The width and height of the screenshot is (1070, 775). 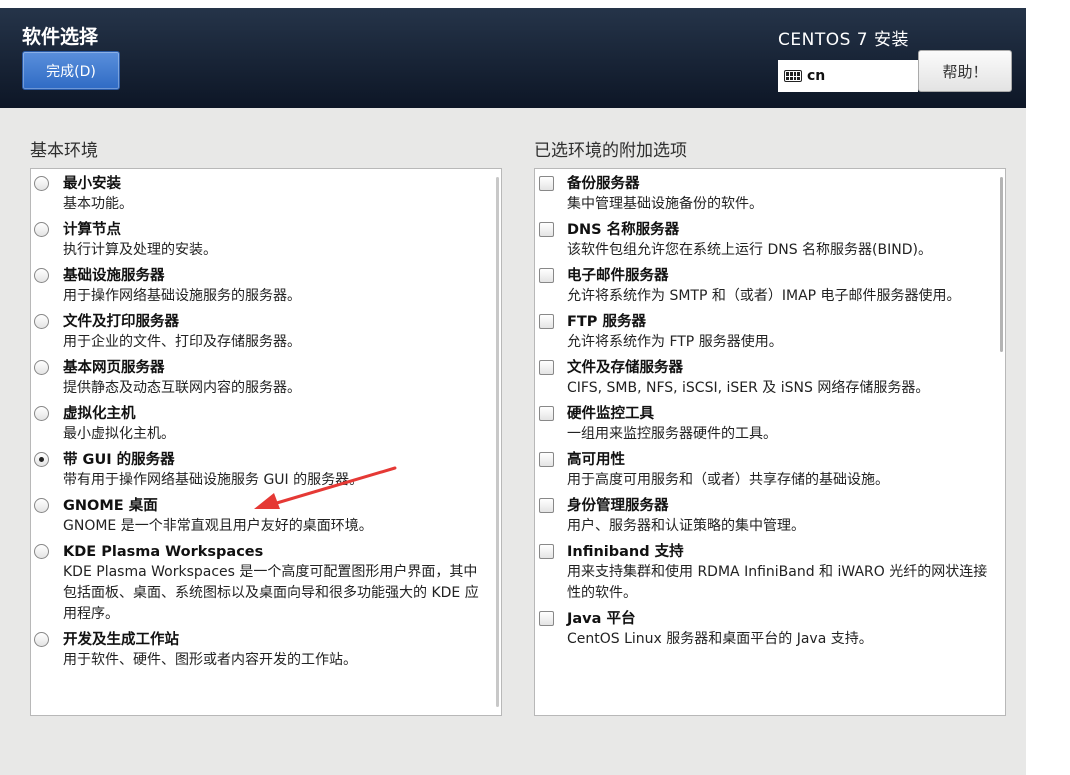 What do you see at coordinates (114, 368) in the screenshot?
I see `option-name: 基本网页服务器` at bounding box center [114, 368].